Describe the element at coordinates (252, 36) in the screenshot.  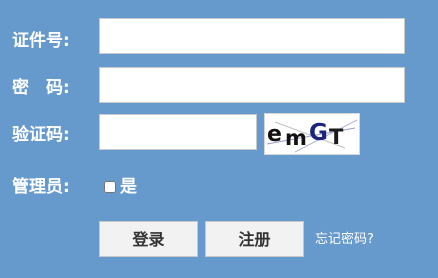
I see `id-number-input` at that location.